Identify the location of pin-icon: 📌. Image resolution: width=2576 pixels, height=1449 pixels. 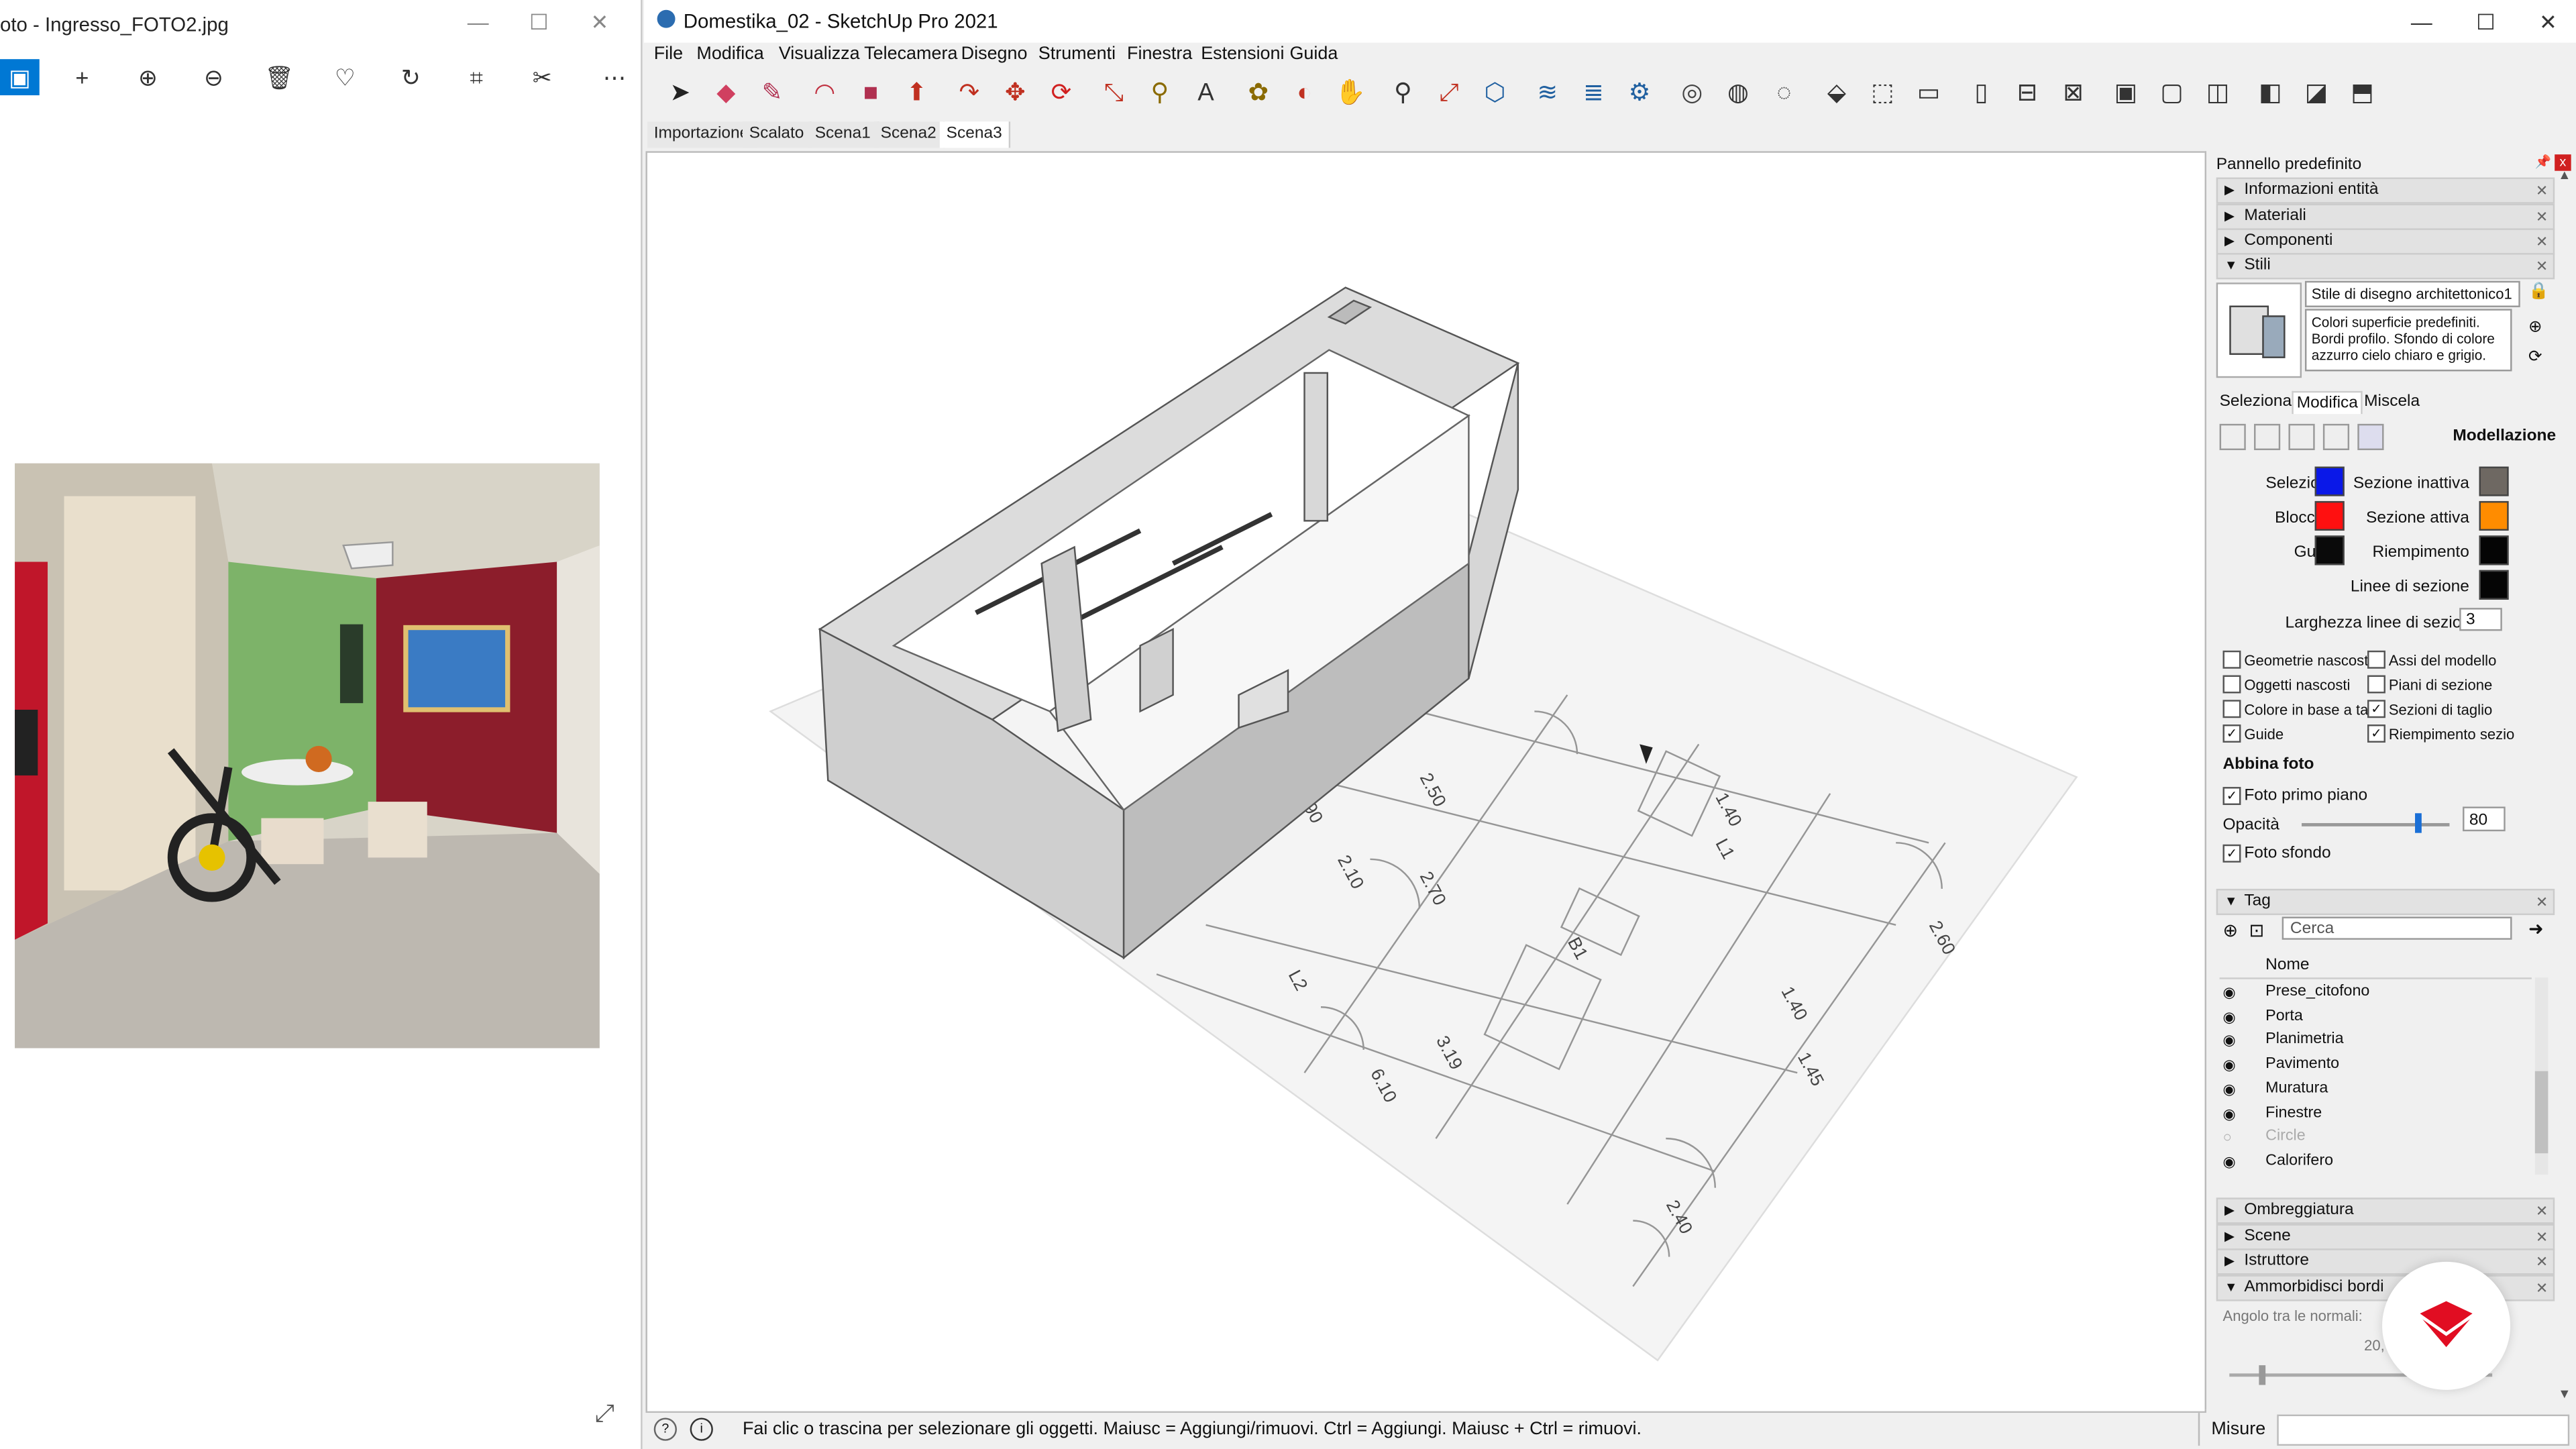
(2543, 161).